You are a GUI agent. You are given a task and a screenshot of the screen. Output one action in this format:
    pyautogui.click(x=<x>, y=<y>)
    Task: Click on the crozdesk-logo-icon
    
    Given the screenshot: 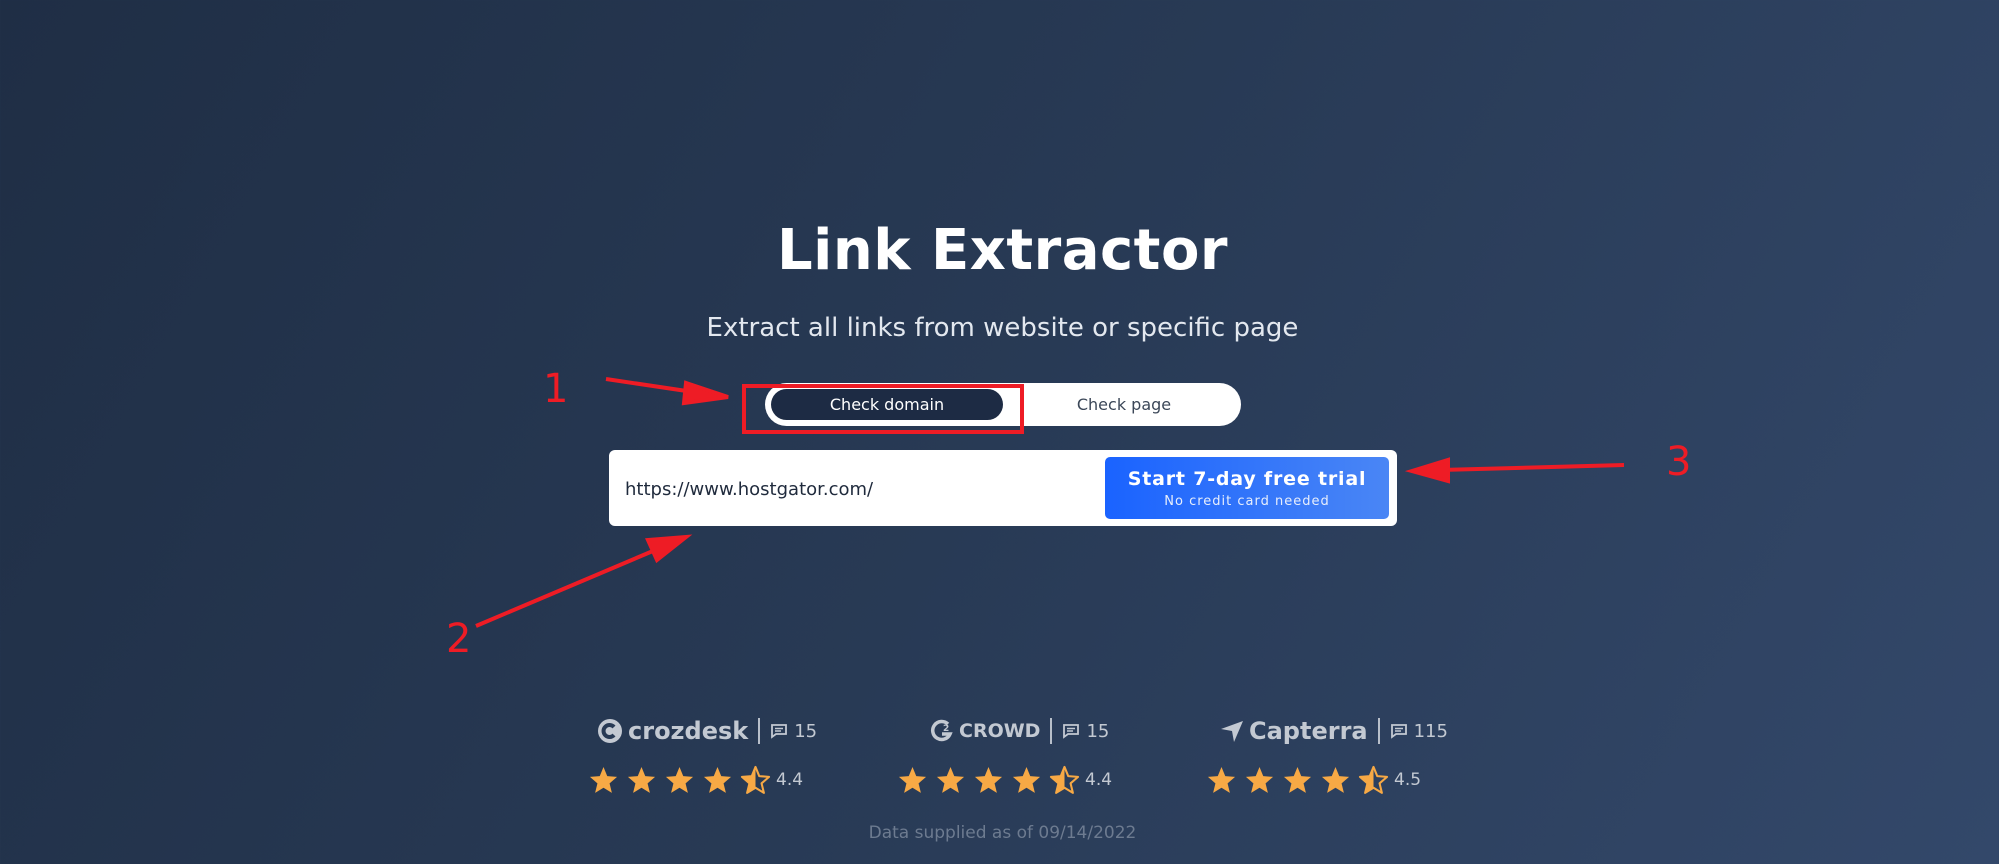 What is the action you would take?
    pyautogui.click(x=610, y=731)
    